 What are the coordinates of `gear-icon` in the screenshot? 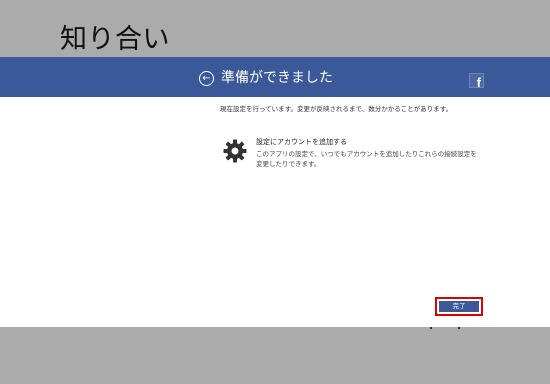 It's located at (235, 151).